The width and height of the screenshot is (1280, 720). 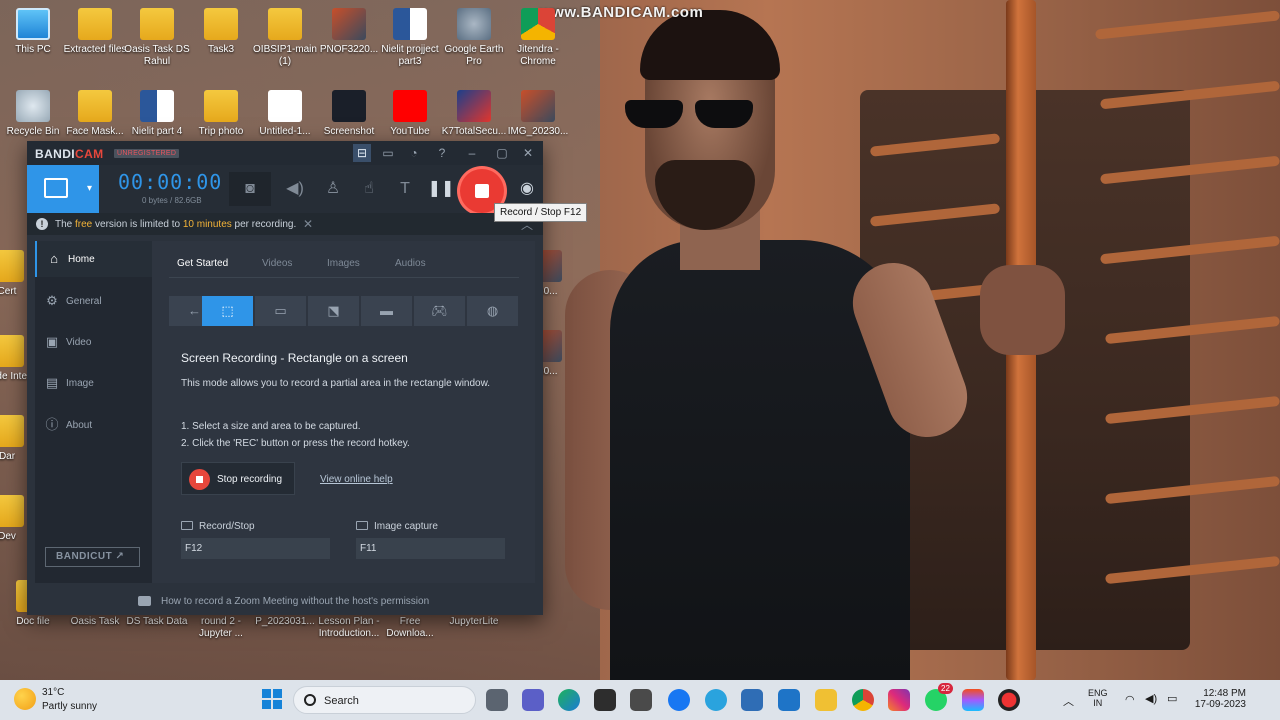 What do you see at coordinates (410, 114) in the screenshot?
I see `desktop-icon: YouTube` at bounding box center [410, 114].